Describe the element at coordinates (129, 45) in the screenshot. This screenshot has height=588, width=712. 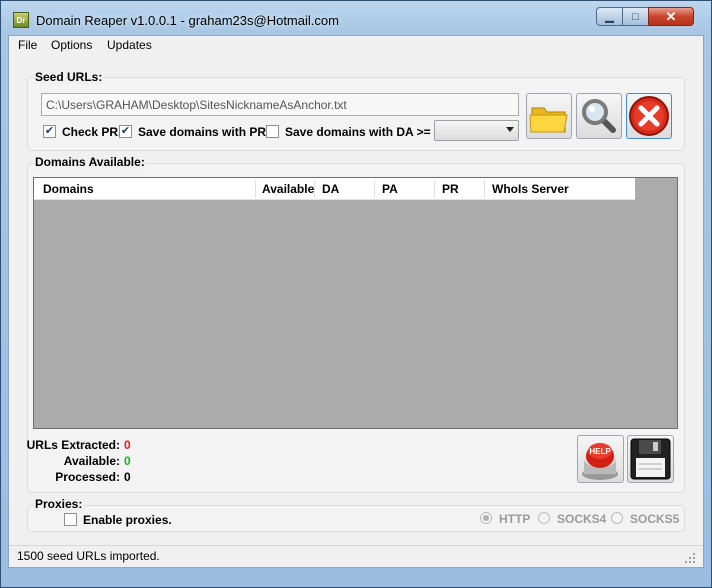
I see `menu-updates: Updates` at that location.